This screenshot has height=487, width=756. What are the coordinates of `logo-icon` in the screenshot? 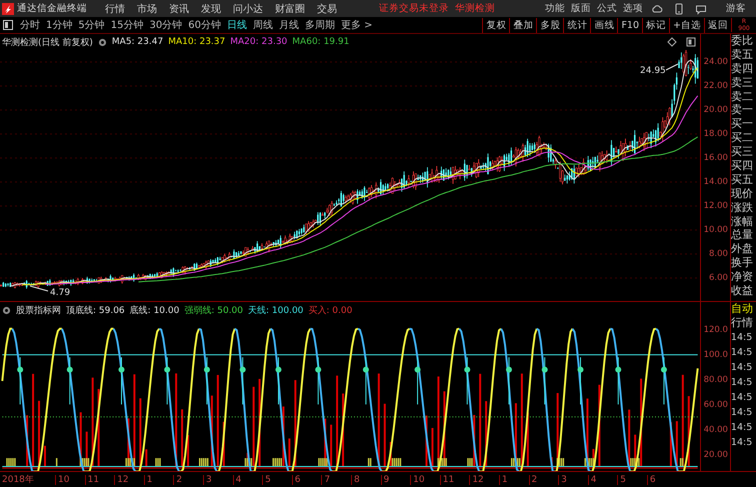 It's located at (8, 8).